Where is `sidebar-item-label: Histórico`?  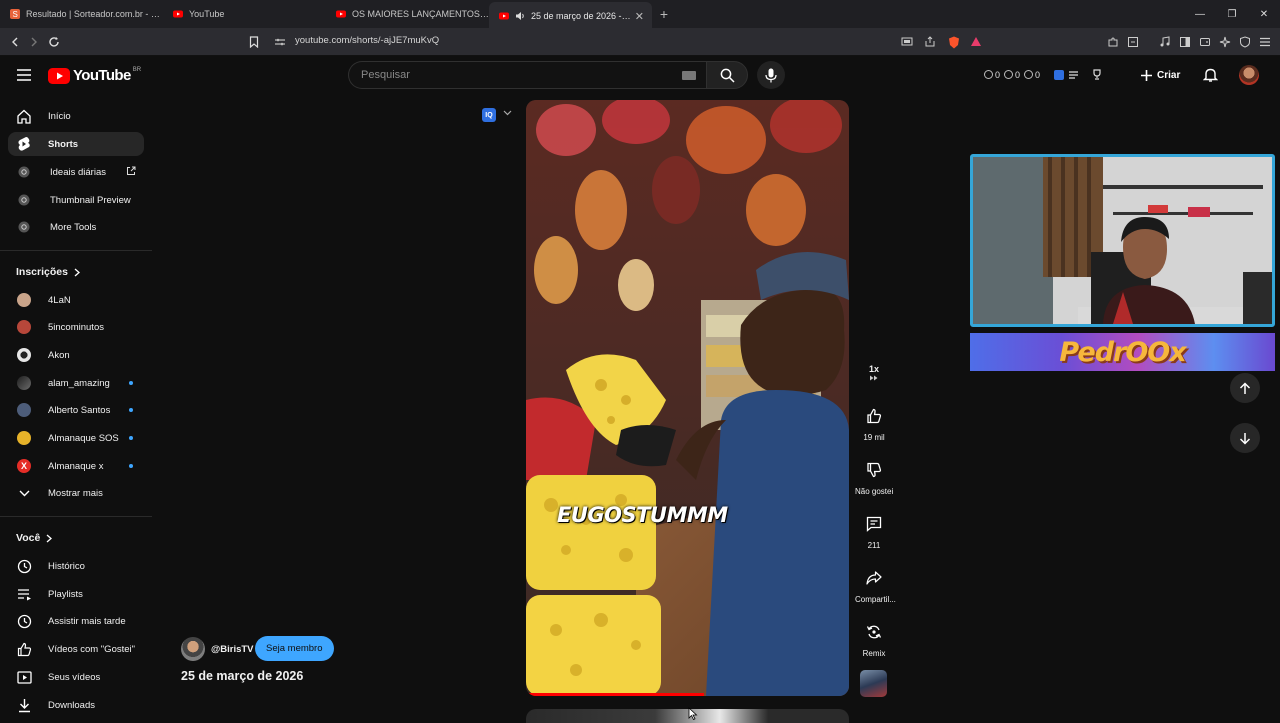 sidebar-item-label: Histórico is located at coordinates (66, 566).